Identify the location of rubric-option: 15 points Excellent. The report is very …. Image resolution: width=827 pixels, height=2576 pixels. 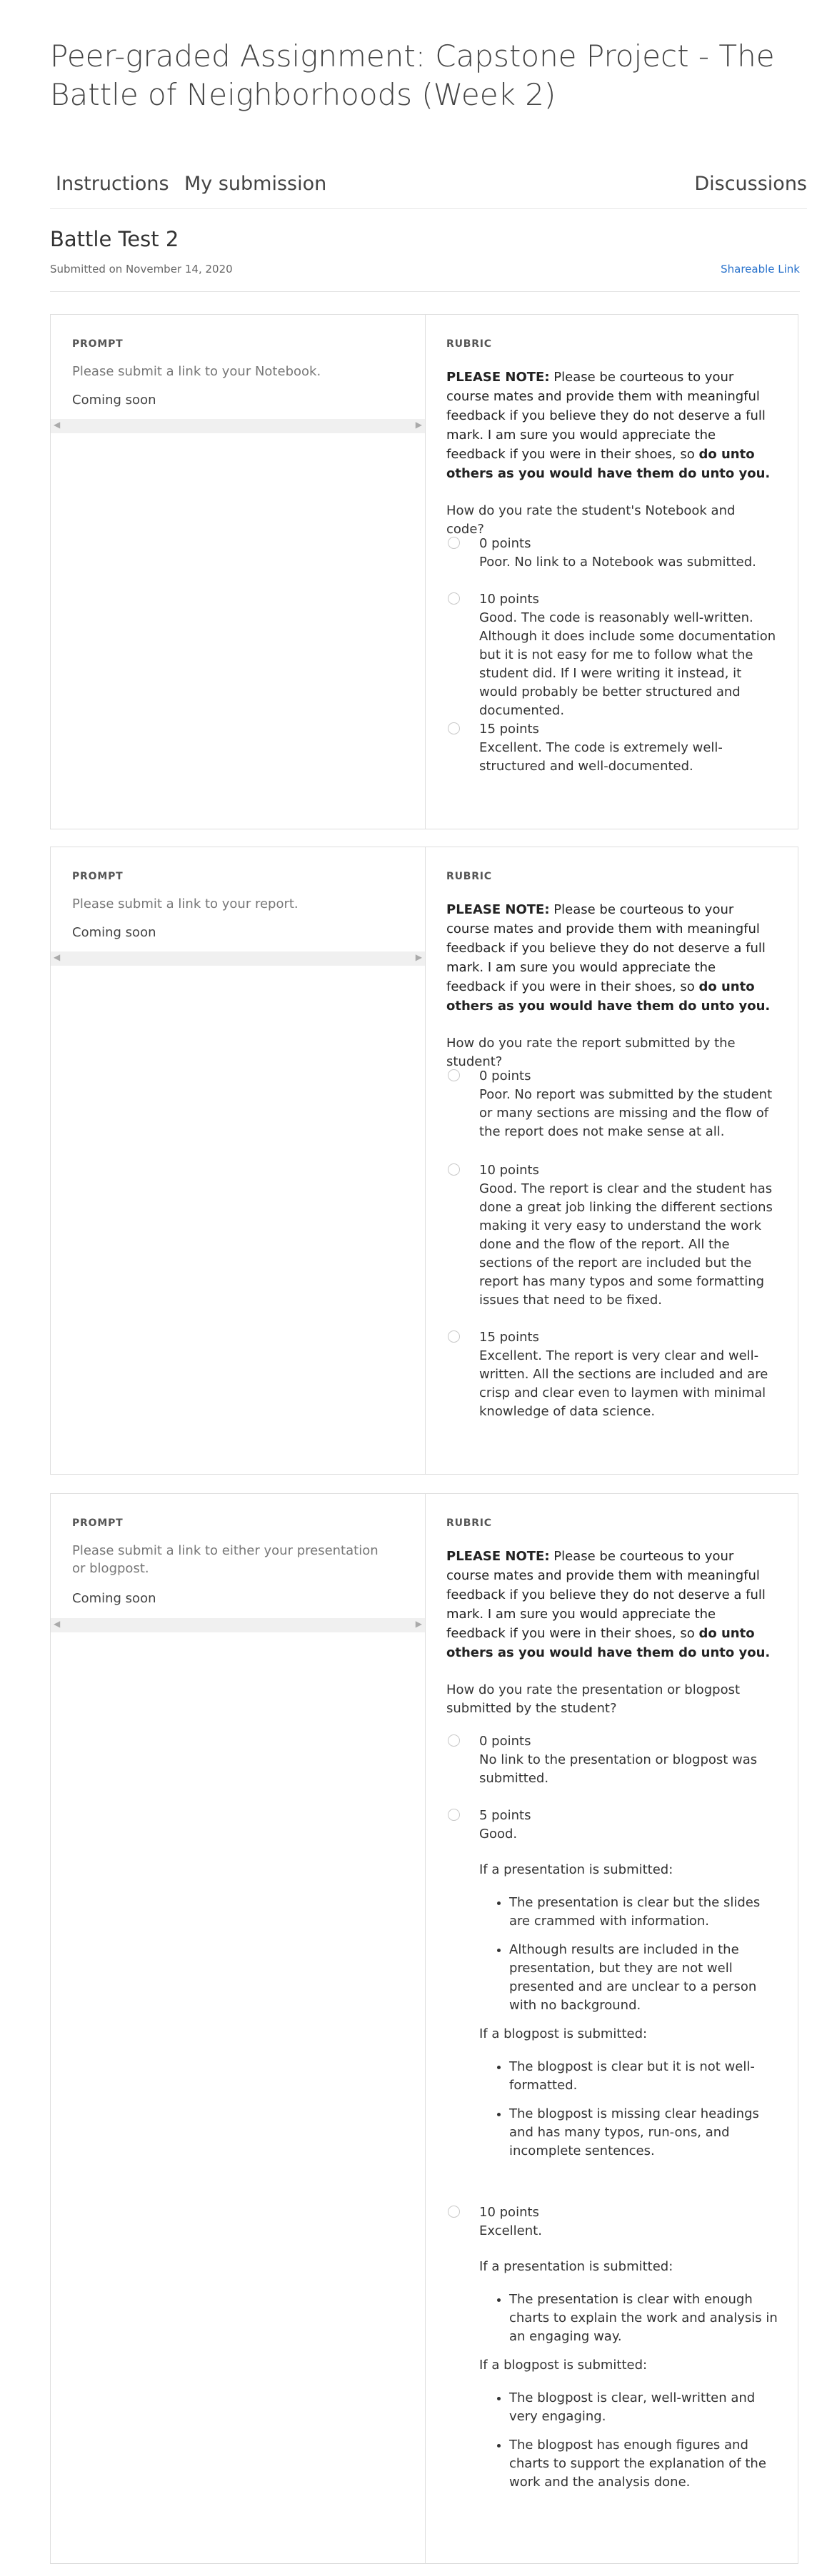
(613, 1374).